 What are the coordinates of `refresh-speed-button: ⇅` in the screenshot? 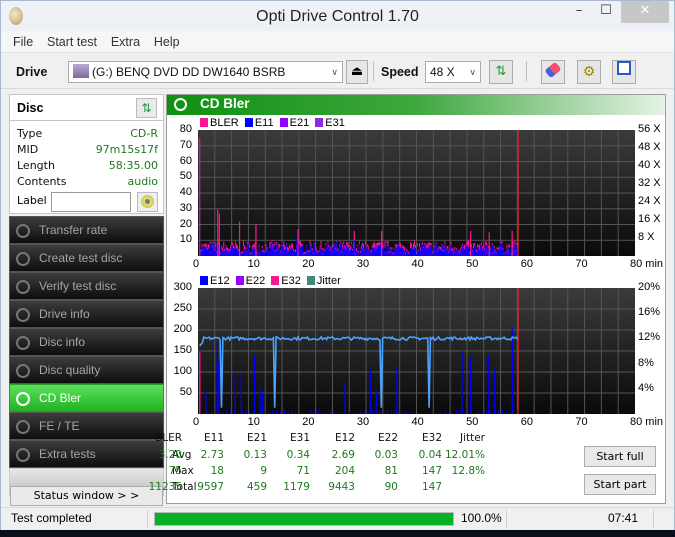 It's located at (501, 72).